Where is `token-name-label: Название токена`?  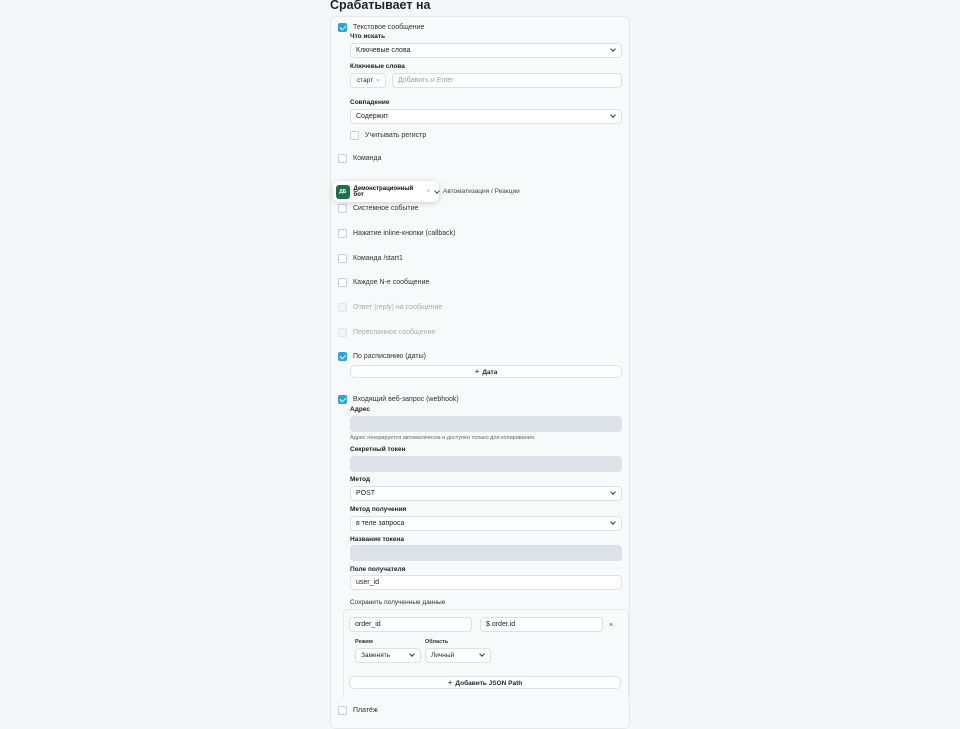
token-name-label: Название токена is located at coordinates (377, 539).